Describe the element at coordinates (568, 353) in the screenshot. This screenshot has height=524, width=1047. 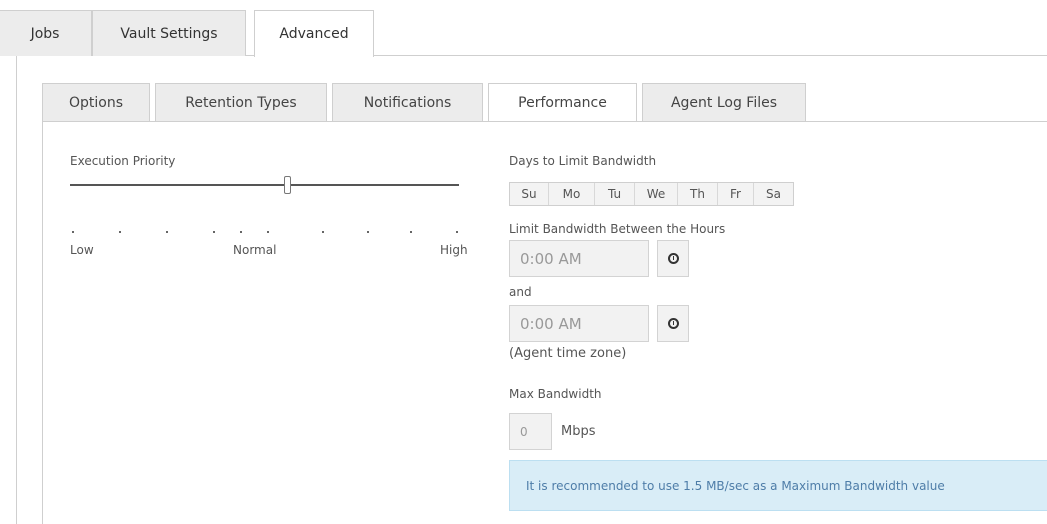
I see `timezone-note: (Agent time zone)` at that location.